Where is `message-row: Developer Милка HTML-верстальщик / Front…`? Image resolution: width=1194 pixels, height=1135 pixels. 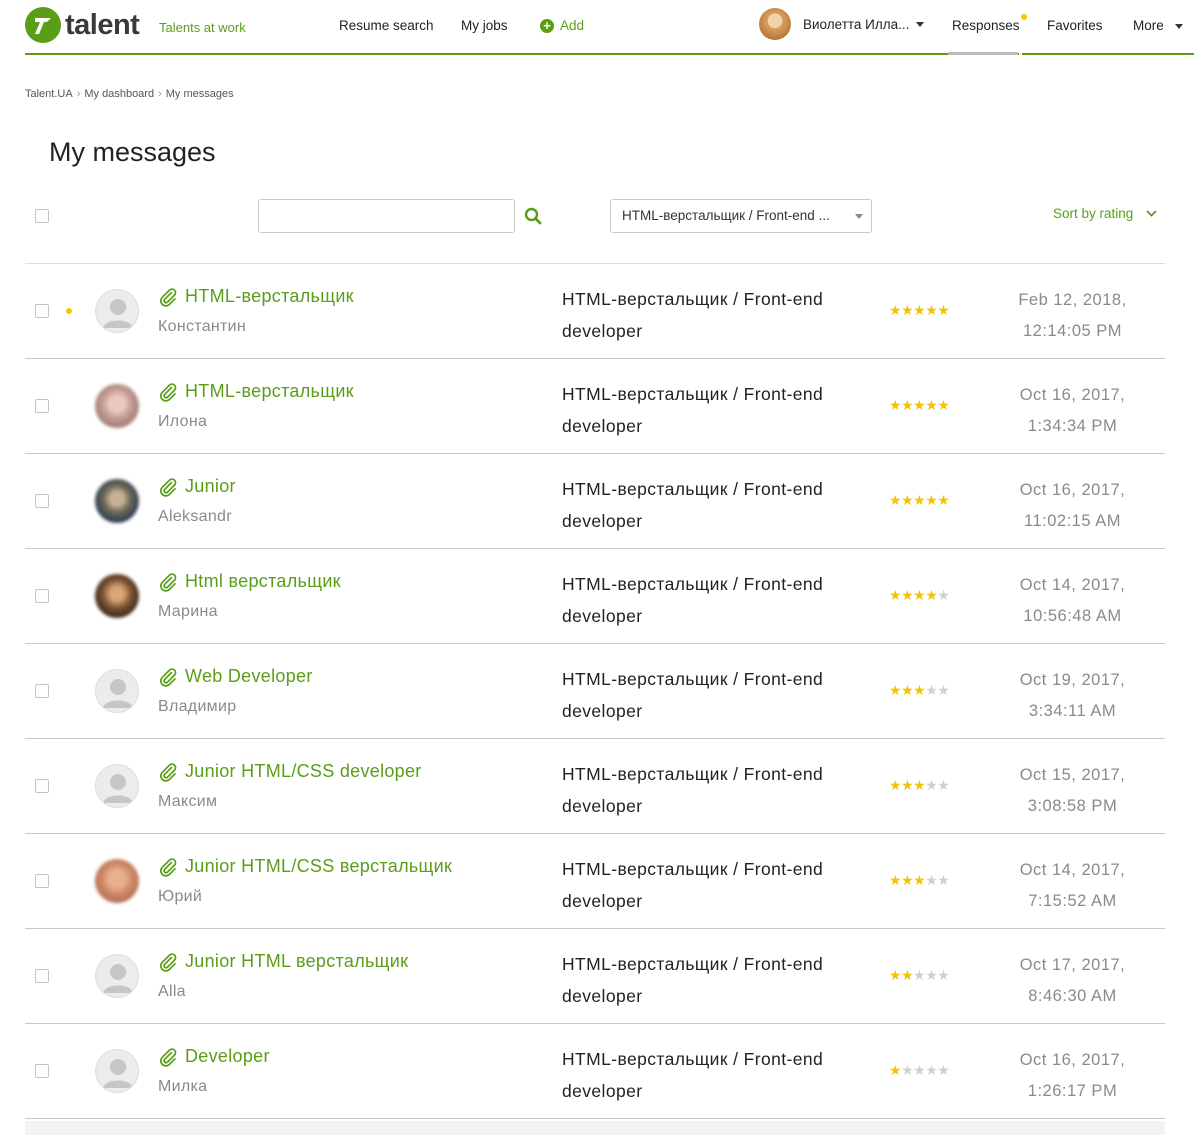 message-row: Developer Милка HTML-верстальщик / Front… is located at coordinates (595, 1071).